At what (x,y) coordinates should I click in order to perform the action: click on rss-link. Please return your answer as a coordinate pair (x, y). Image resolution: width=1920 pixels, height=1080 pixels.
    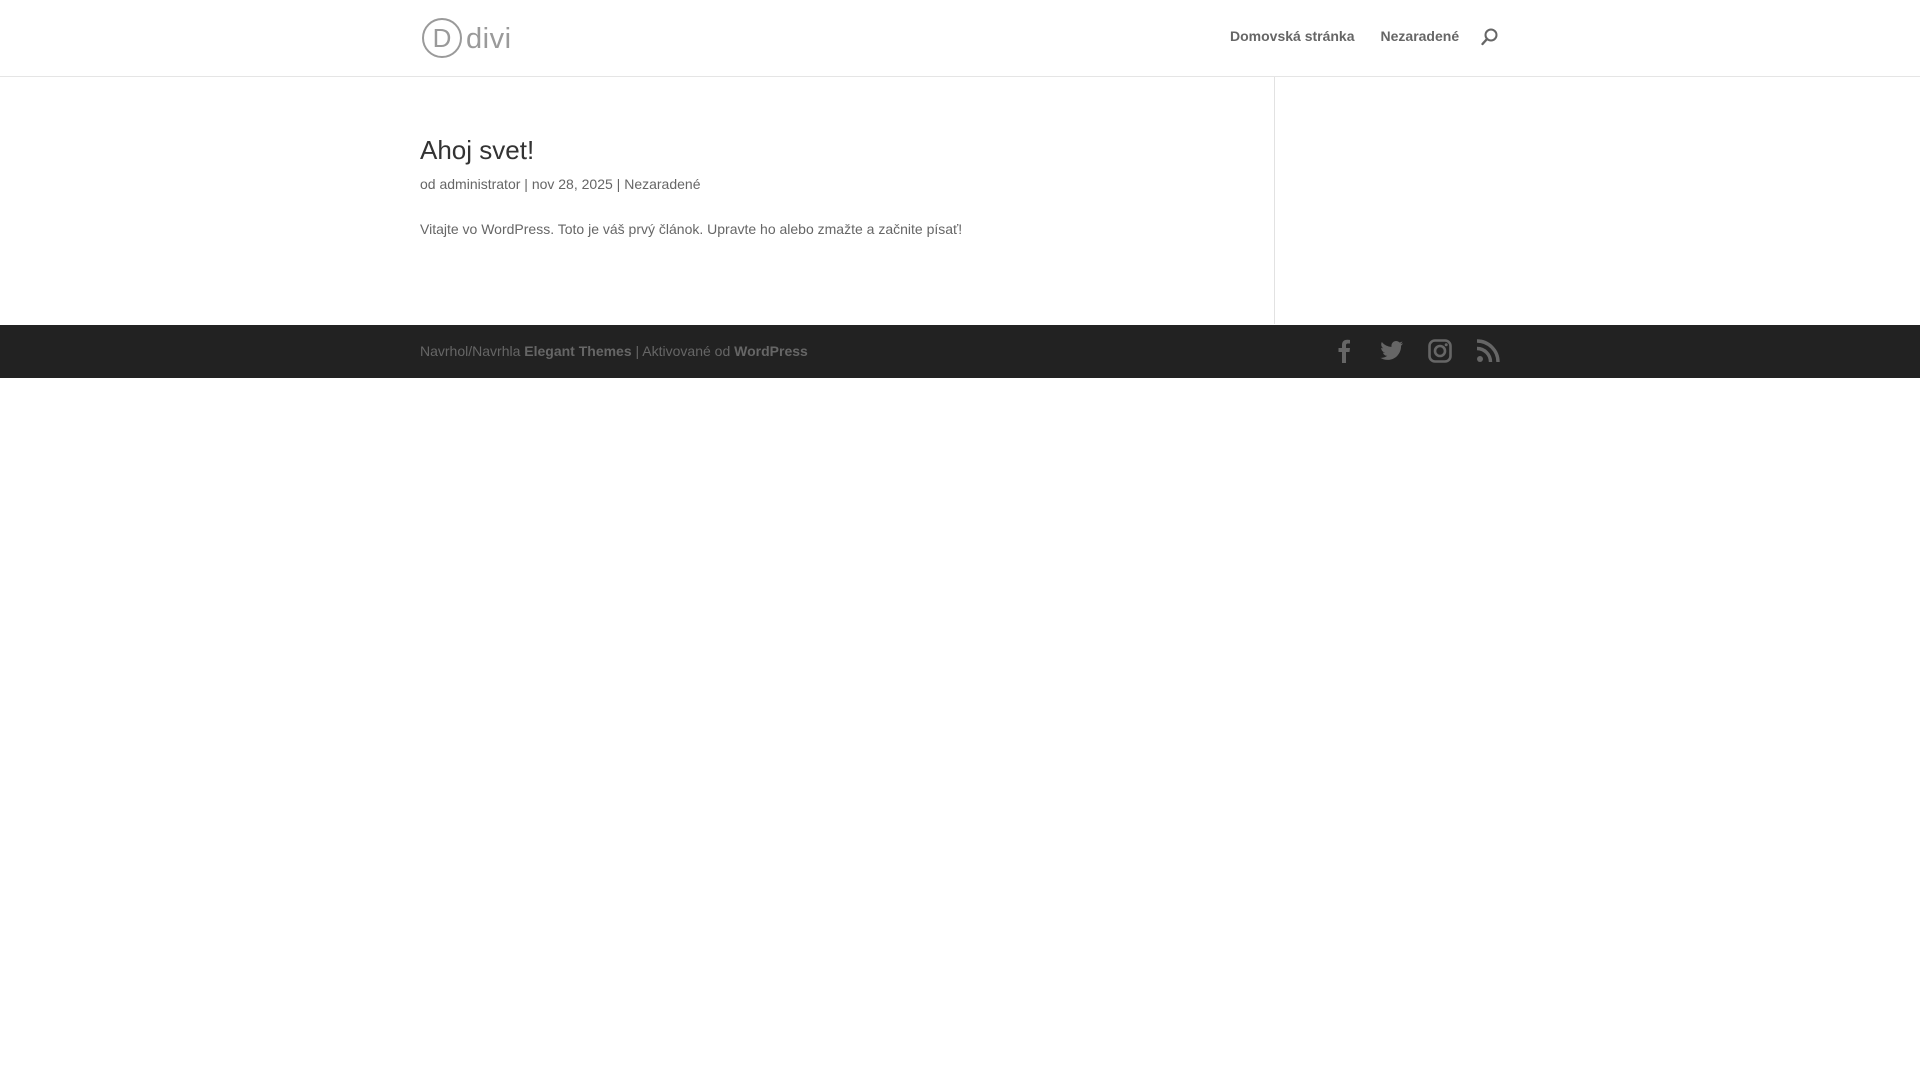
    Looking at the image, I should click on (1488, 351).